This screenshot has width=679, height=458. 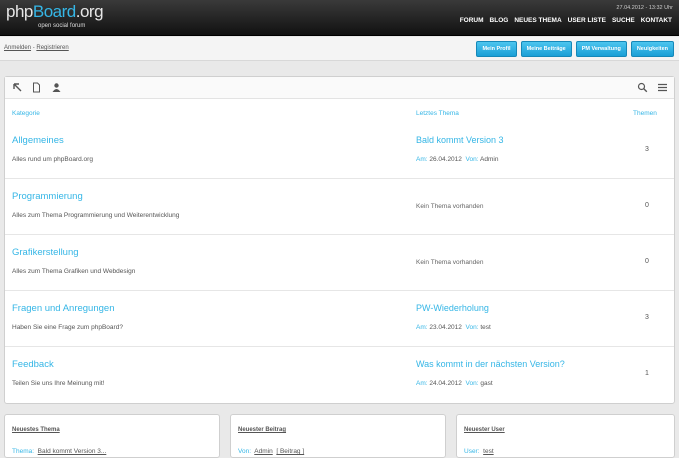 I want to click on logo-part-org: .org, so click(x=89, y=11).